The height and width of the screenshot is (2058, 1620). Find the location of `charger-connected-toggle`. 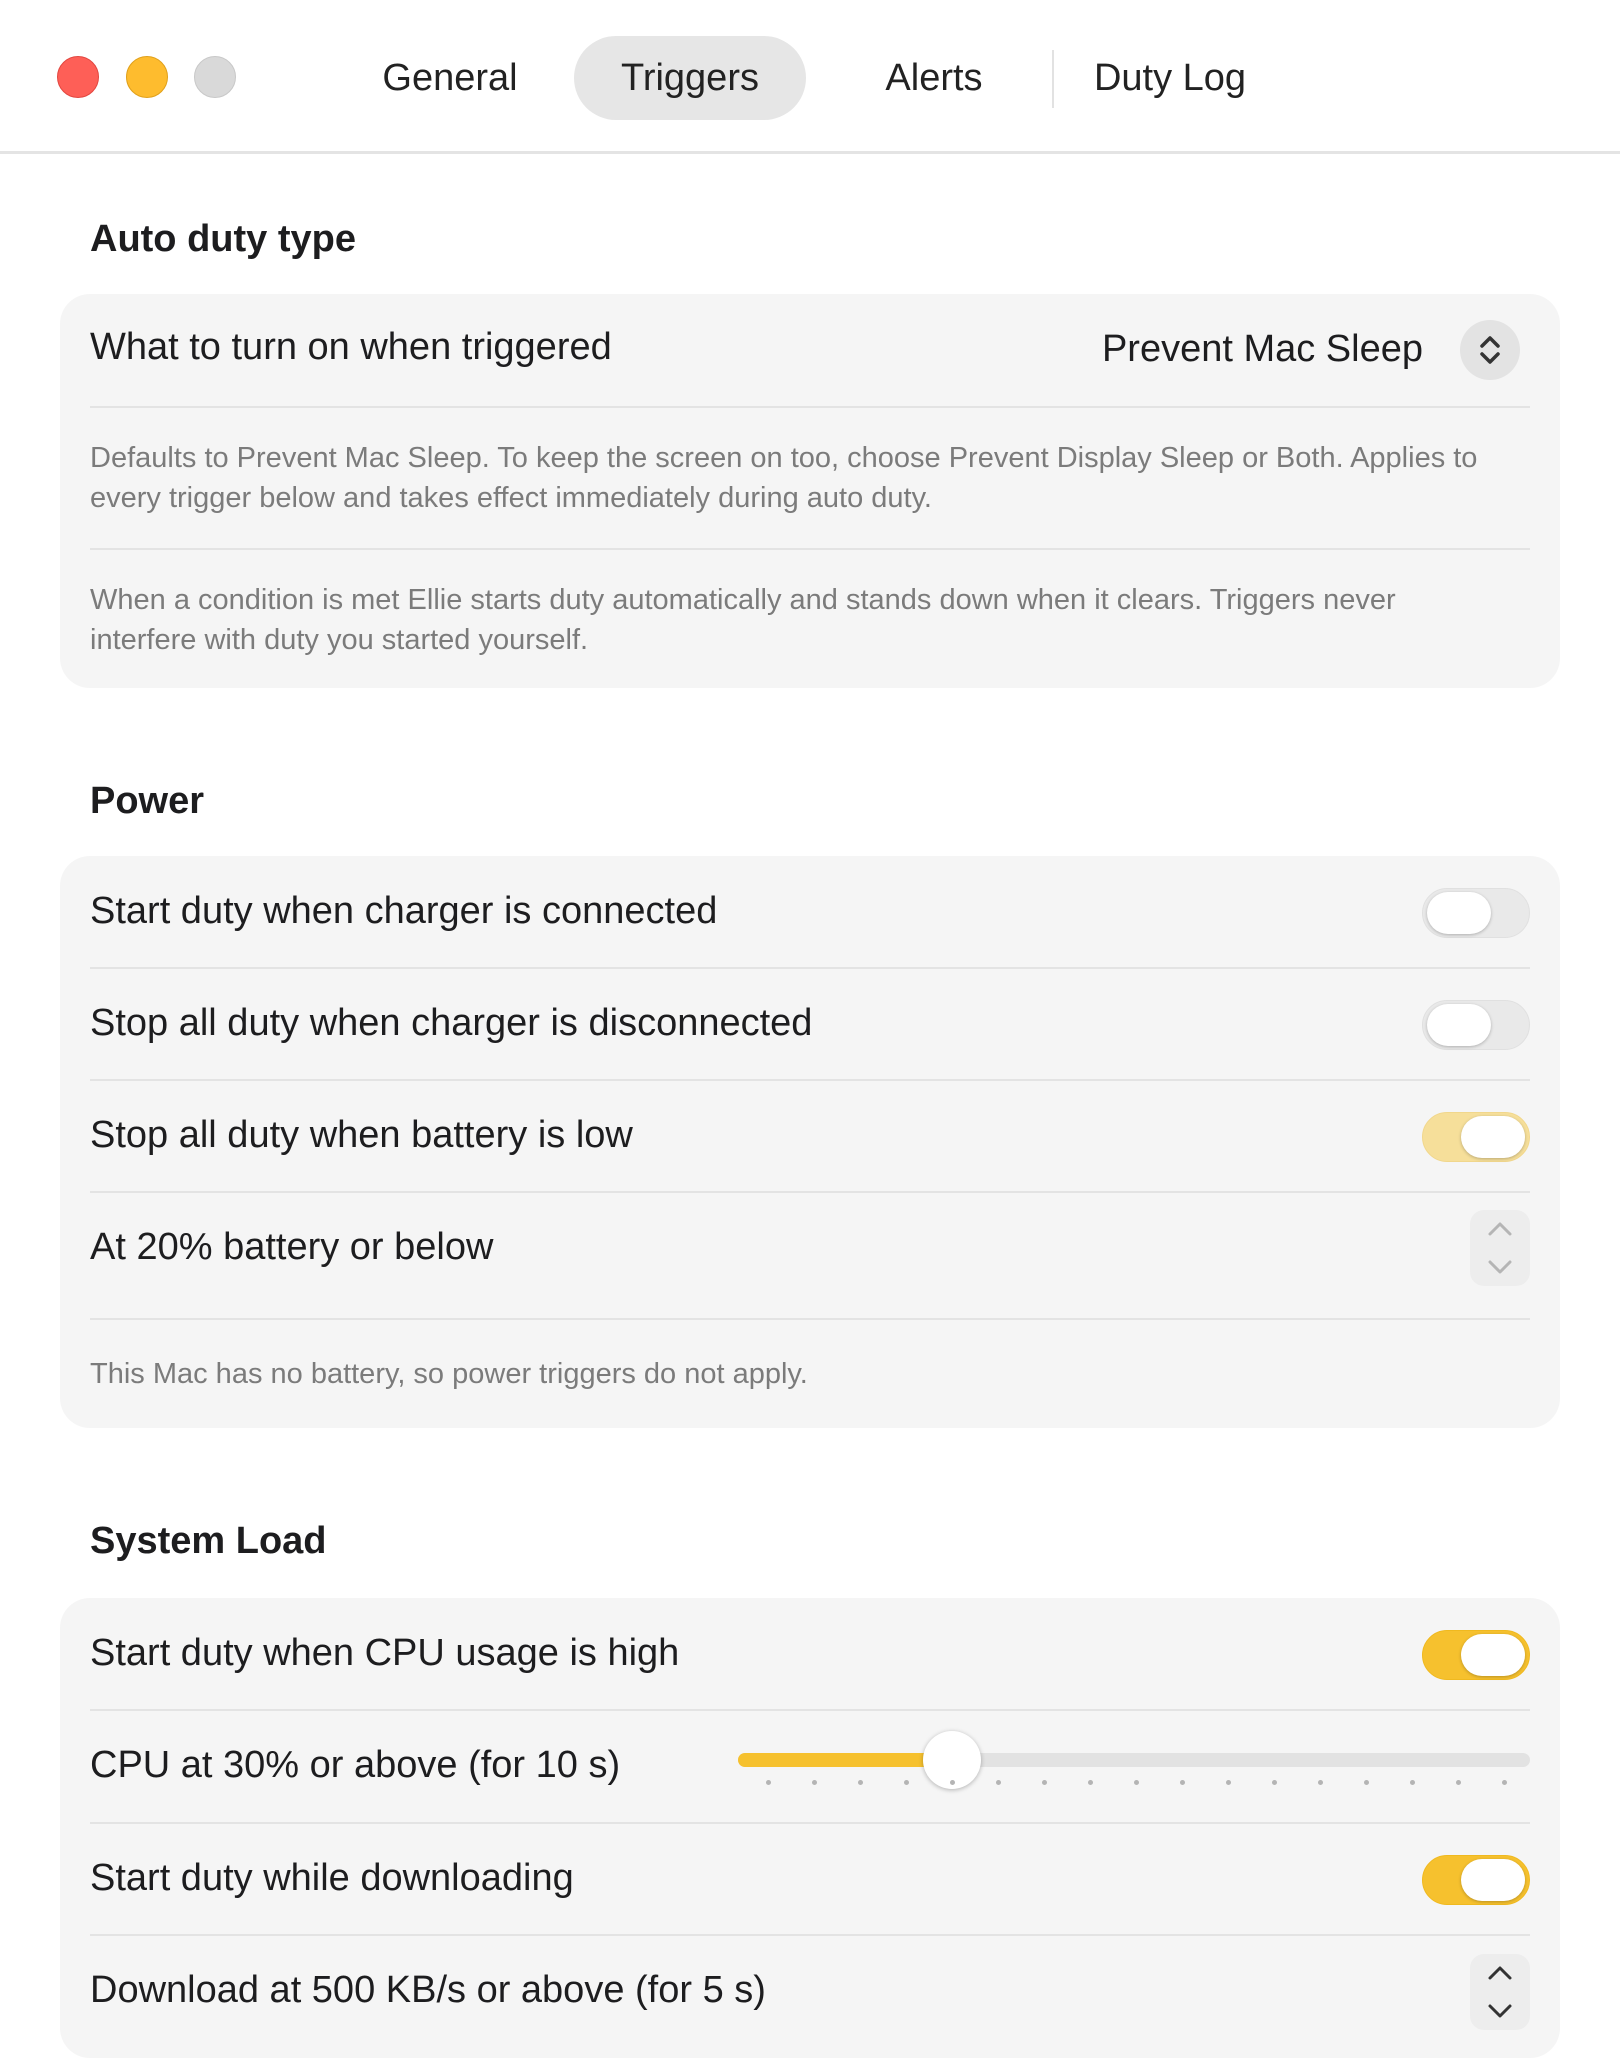

charger-connected-toggle is located at coordinates (1476, 913).